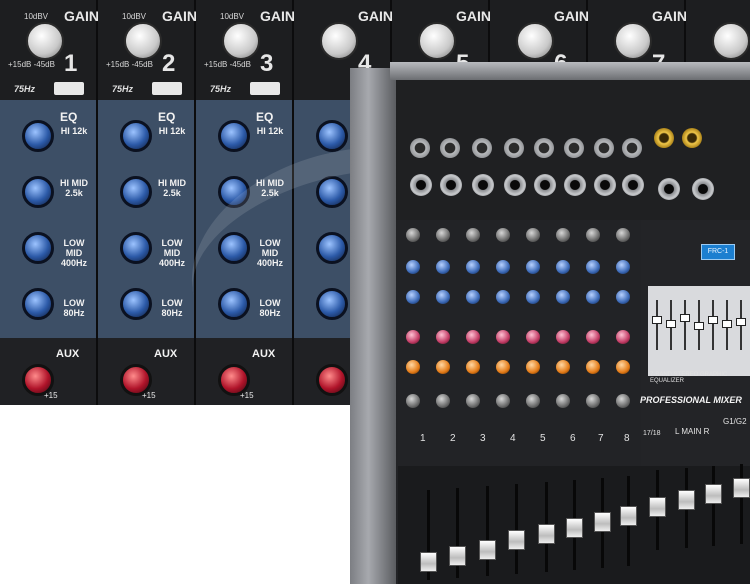 The image size is (750, 584). Describe the element at coordinates (669, 189) in the screenshot. I see `aux-jack` at that location.